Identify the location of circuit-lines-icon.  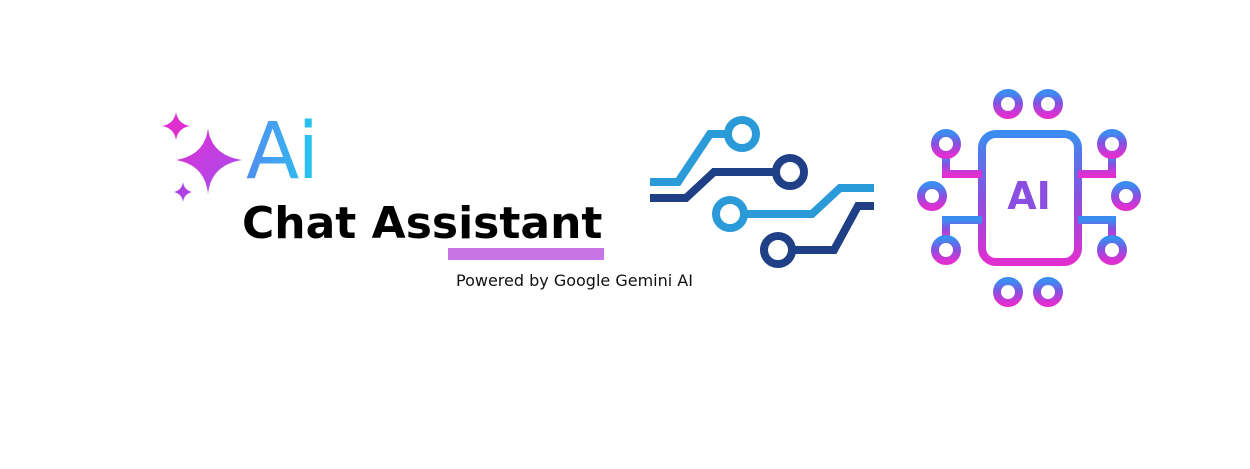
(762, 192).